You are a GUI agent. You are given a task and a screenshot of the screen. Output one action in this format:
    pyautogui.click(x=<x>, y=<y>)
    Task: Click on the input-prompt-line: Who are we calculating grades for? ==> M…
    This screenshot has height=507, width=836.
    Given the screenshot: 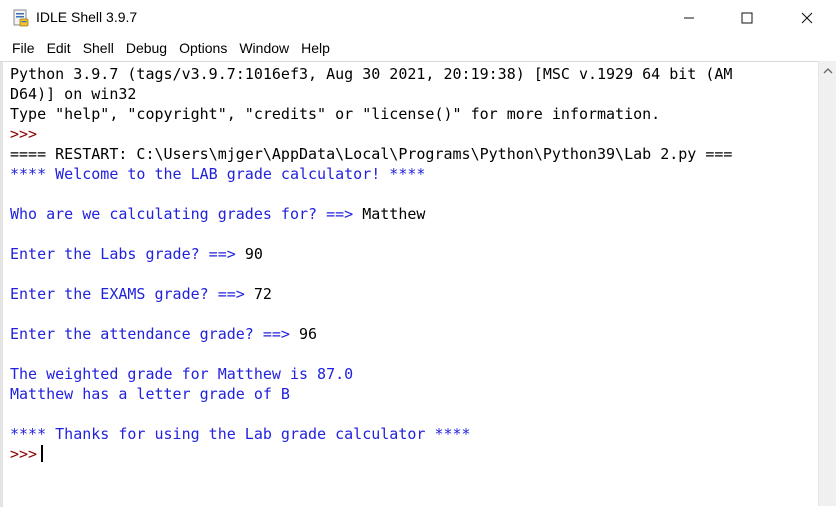 What is the action you would take?
    pyautogui.click(x=414, y=214)
    